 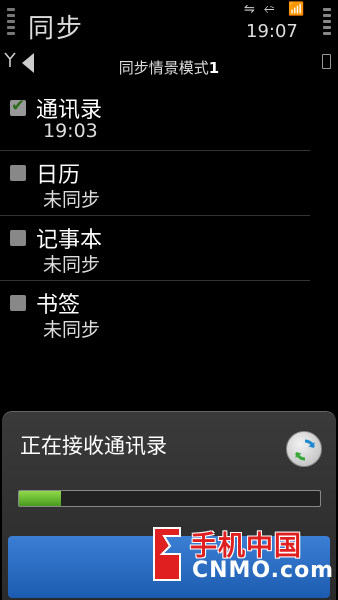 I want to click on battery-level-bar, so click(x=327, y=25).